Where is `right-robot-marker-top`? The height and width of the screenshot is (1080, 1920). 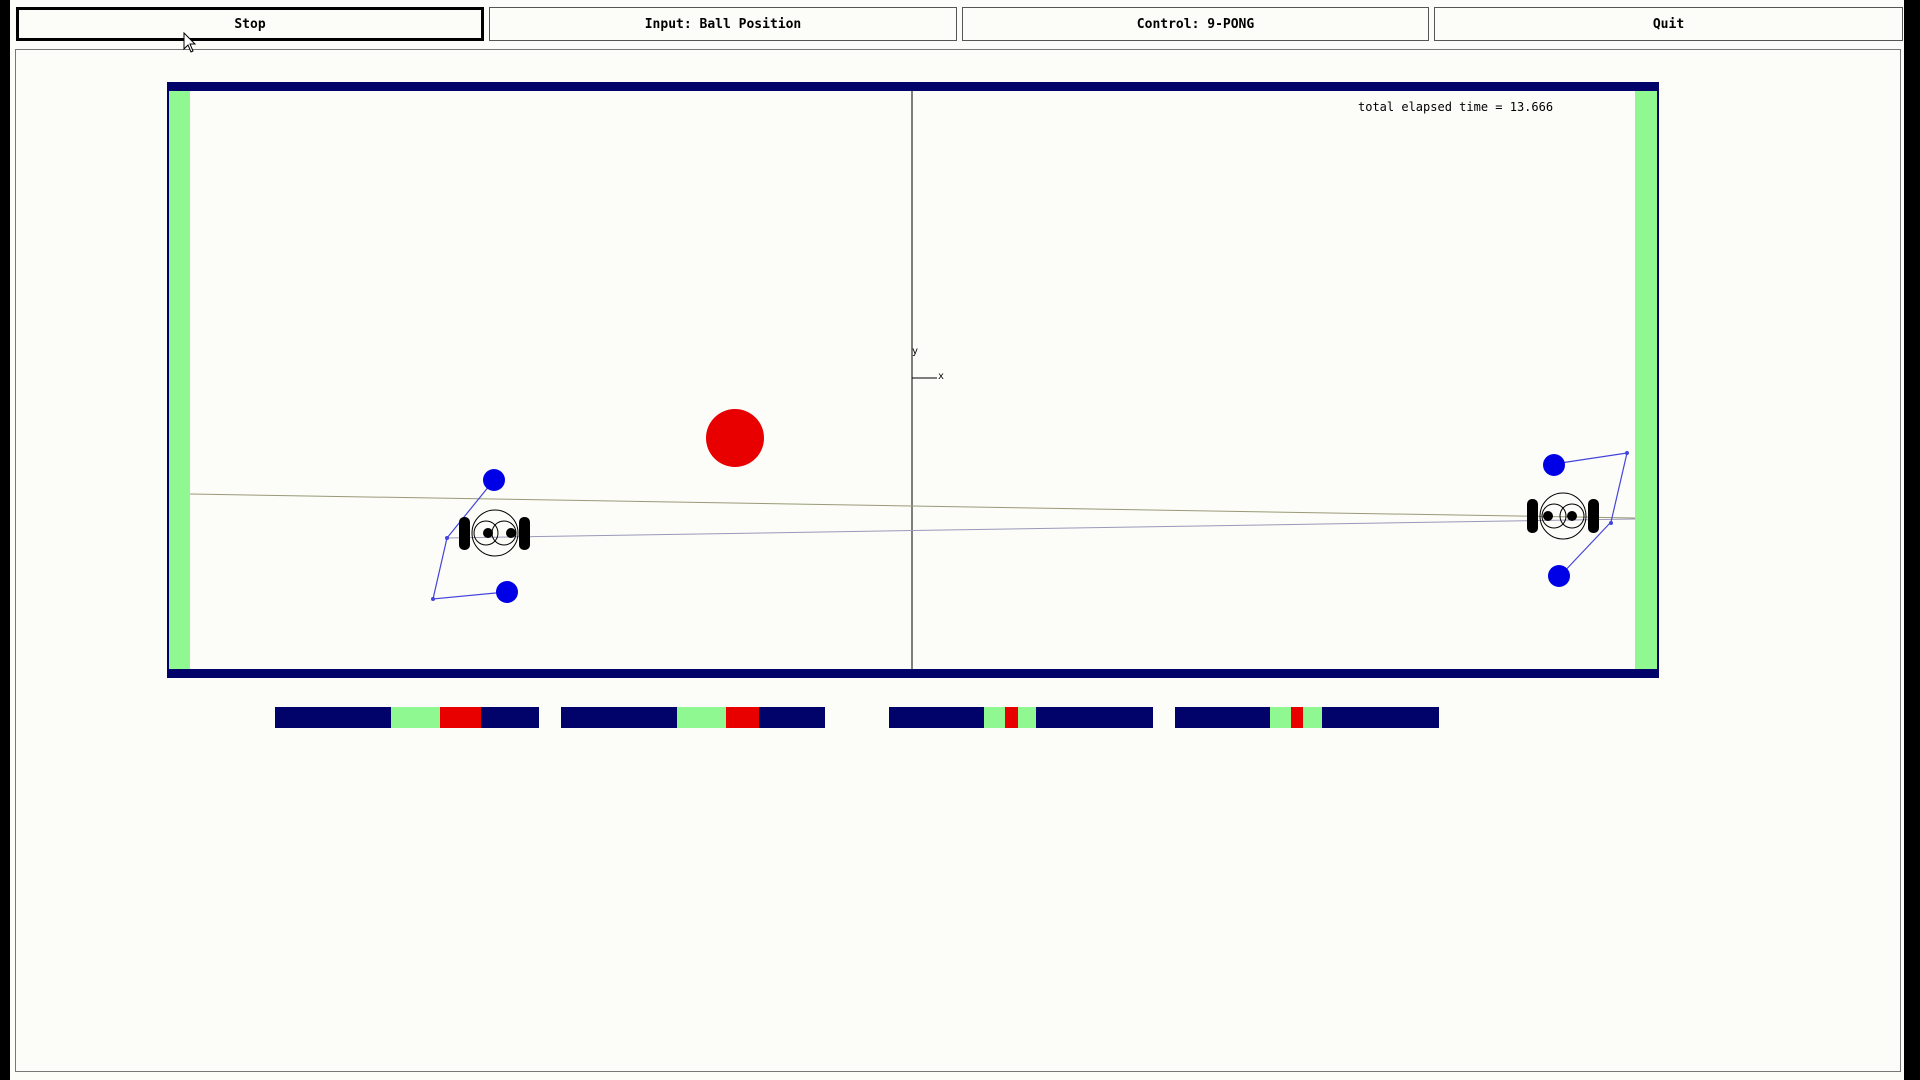
right-robot-marker-top is located at coordinates (1554, 465).